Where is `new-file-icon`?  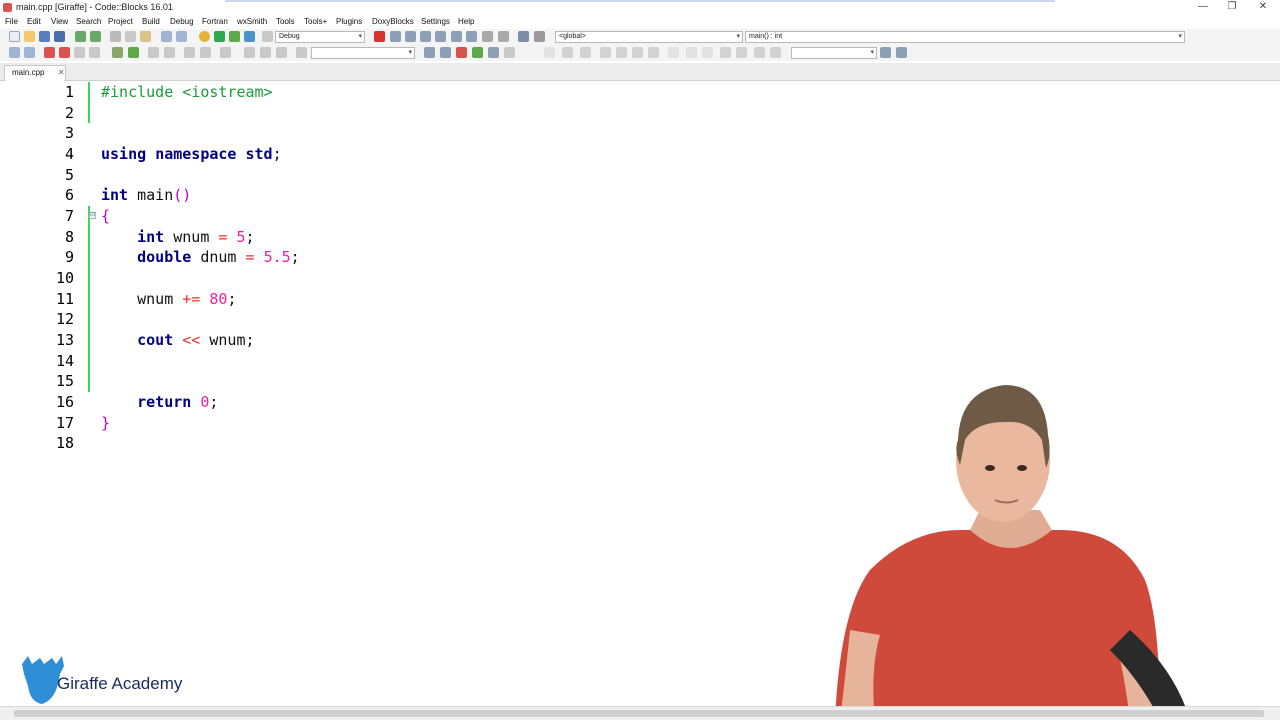 new-file-icon is located at coordinates (14, 36).